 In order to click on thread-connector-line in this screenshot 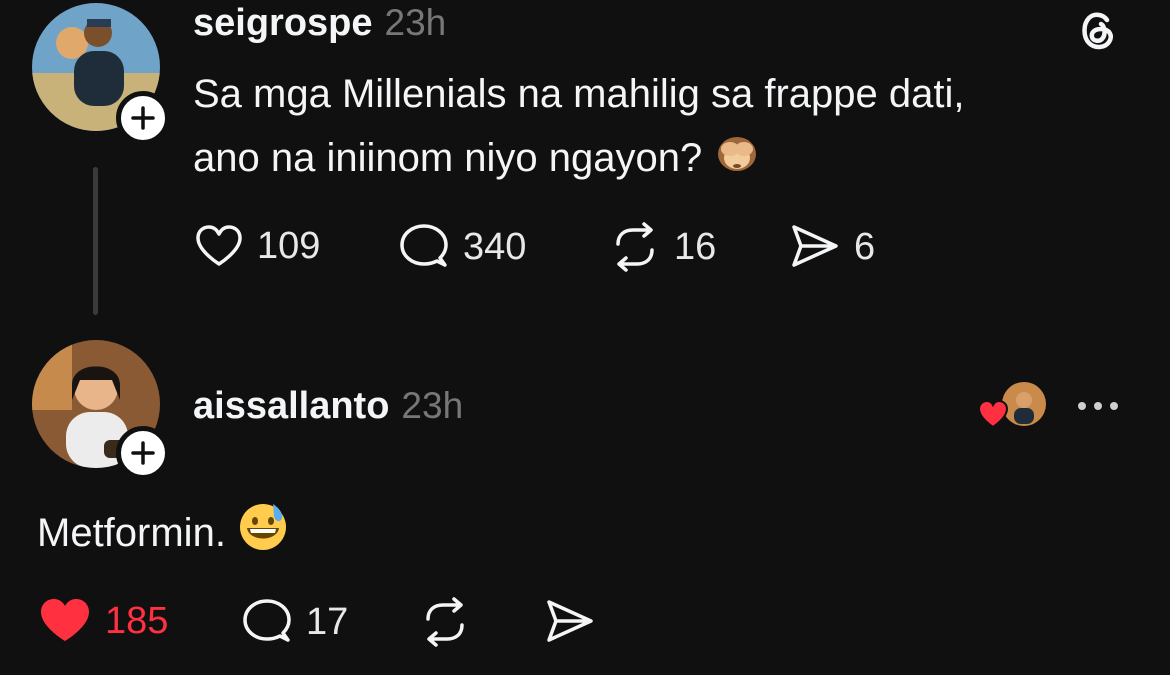, I will do `click(95, 241)`.